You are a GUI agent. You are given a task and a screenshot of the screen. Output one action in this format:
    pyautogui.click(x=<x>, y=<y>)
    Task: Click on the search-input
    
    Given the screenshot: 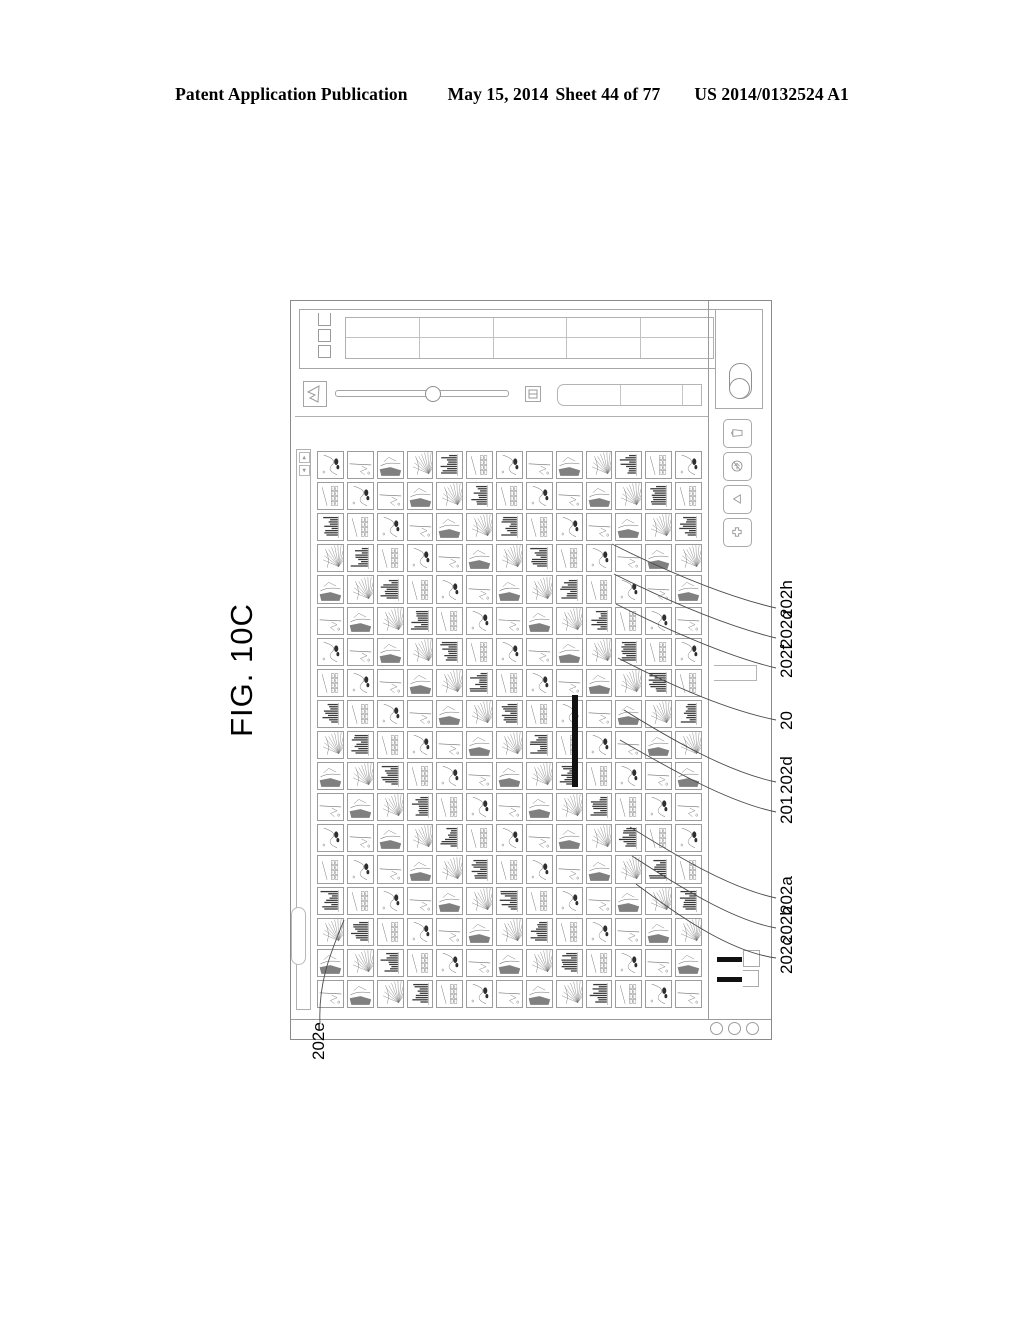 What is the action you would take?
    pyautogui.click(x=298, y=936)
    